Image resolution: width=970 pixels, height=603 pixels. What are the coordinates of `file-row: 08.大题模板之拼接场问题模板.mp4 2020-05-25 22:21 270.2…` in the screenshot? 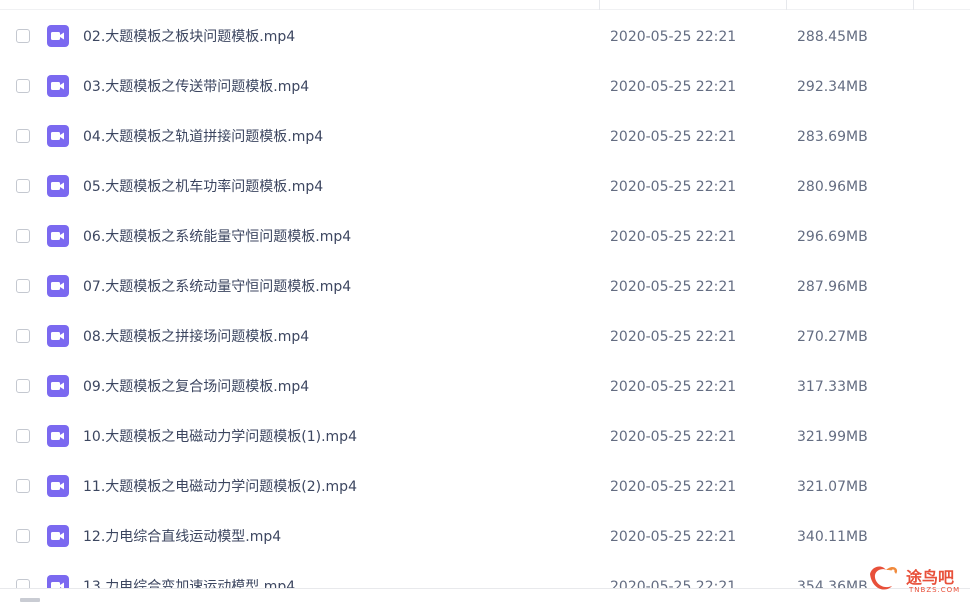 It's located at (485, 337).